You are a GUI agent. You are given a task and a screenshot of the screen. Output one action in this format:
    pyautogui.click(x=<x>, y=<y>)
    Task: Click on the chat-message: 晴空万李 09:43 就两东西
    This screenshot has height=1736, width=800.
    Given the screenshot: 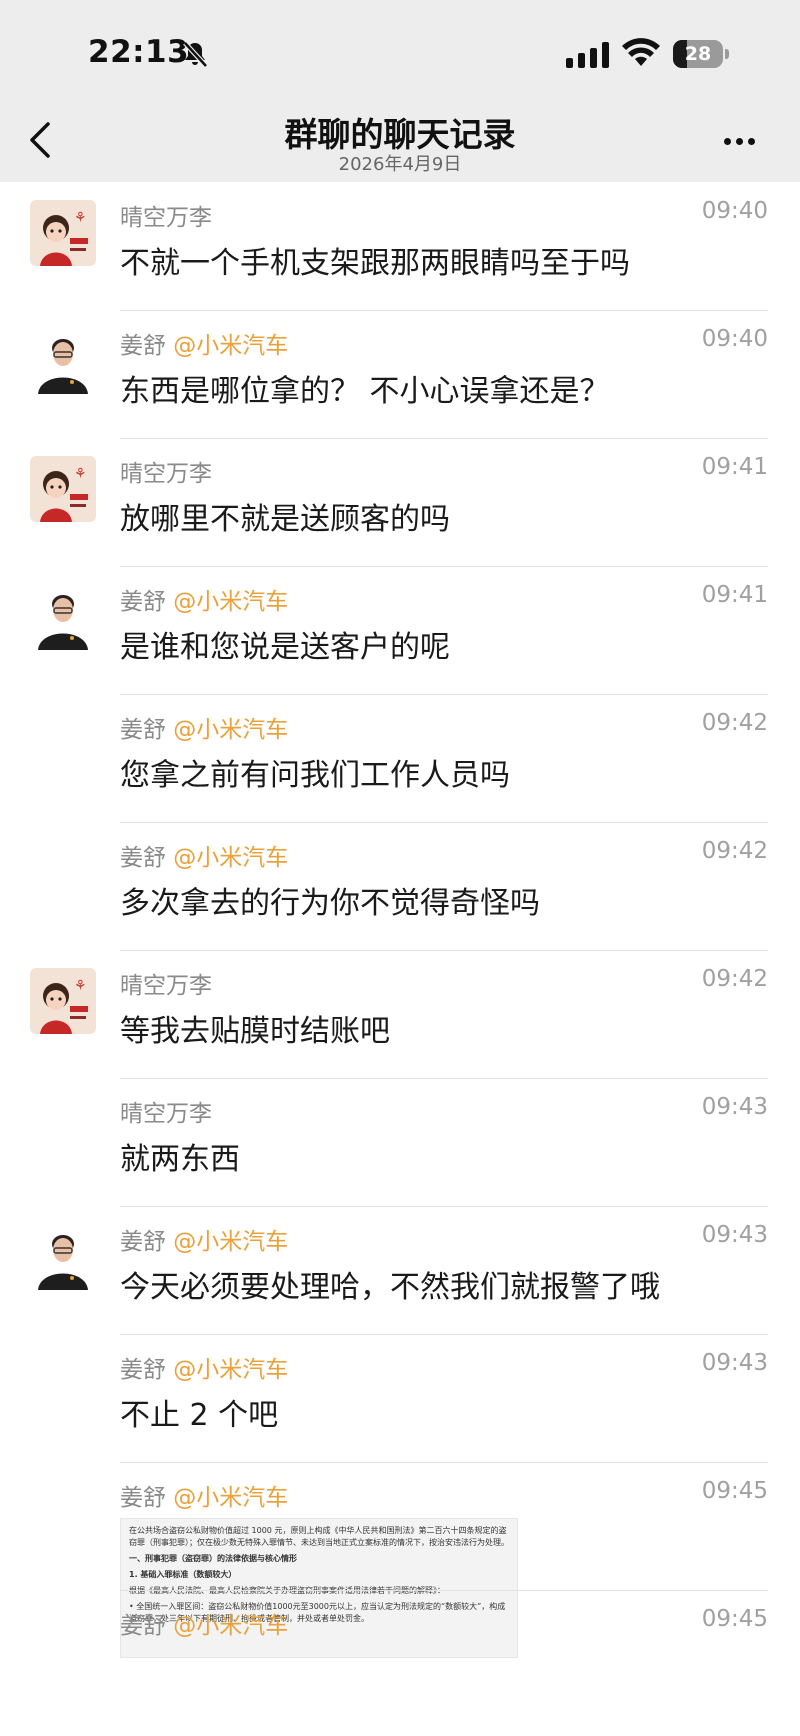 What is the action you would take?
    pyautogui.click(x=400, y=1142)
    